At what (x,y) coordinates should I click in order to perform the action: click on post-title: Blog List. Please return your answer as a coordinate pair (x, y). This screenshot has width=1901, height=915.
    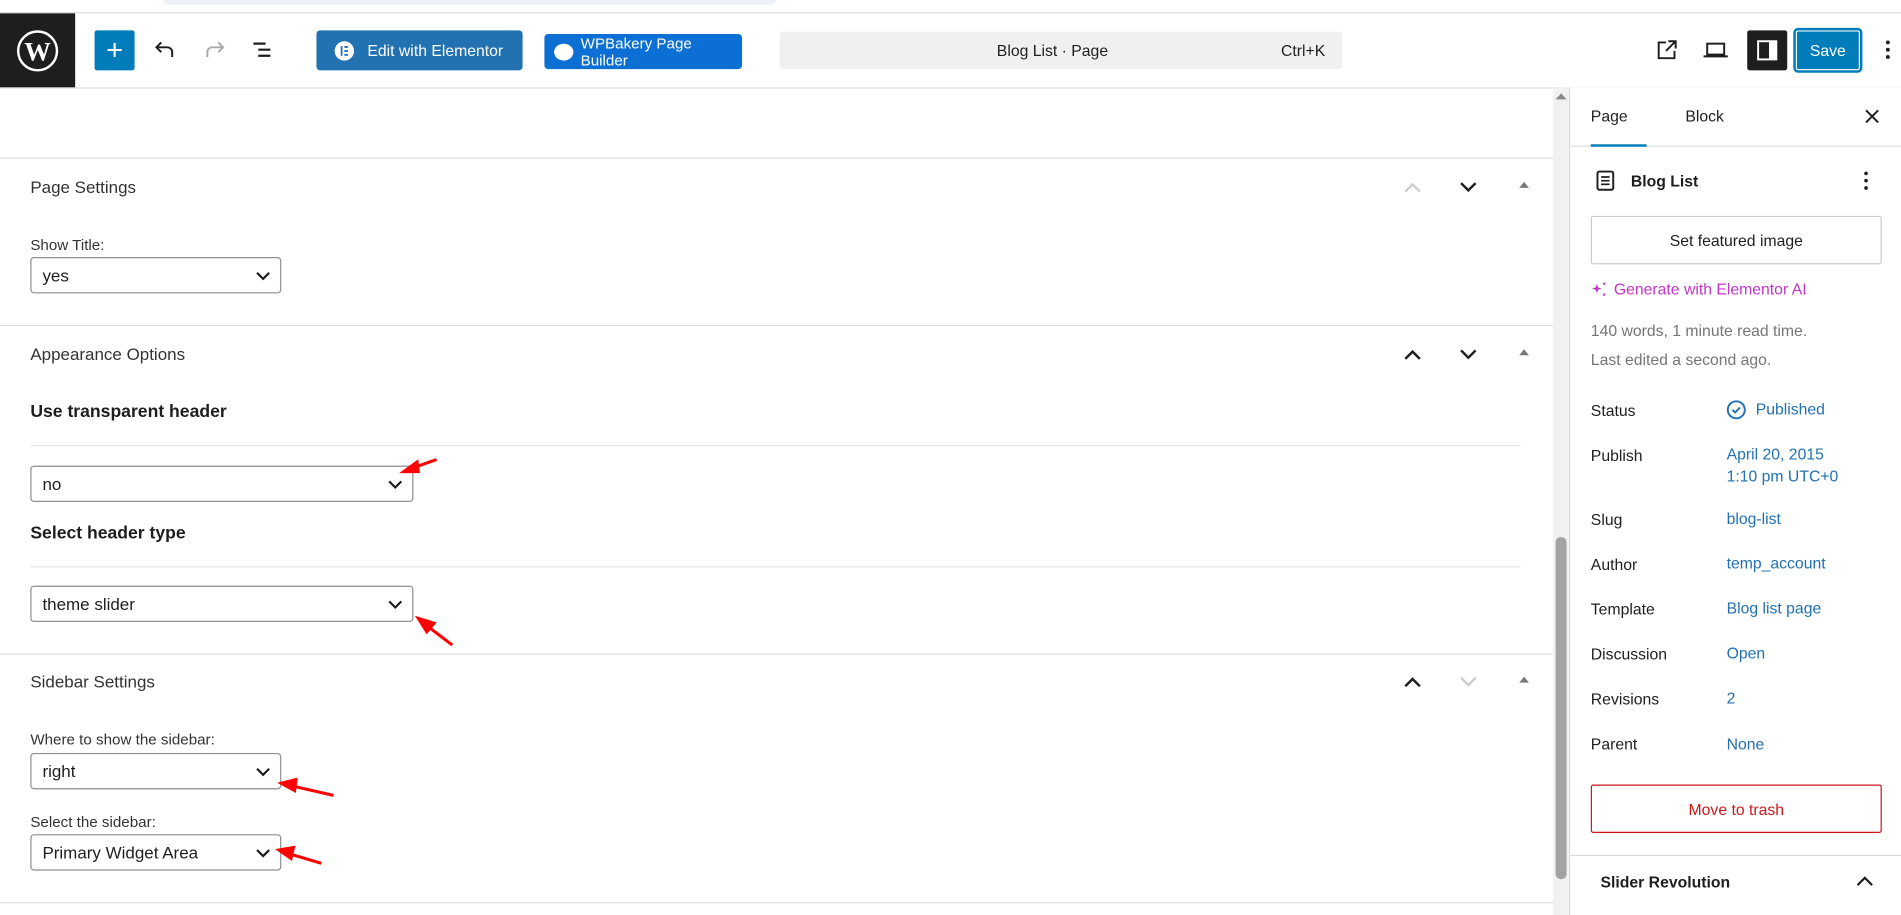
    Looking at the image, I should click on (1664, 181).